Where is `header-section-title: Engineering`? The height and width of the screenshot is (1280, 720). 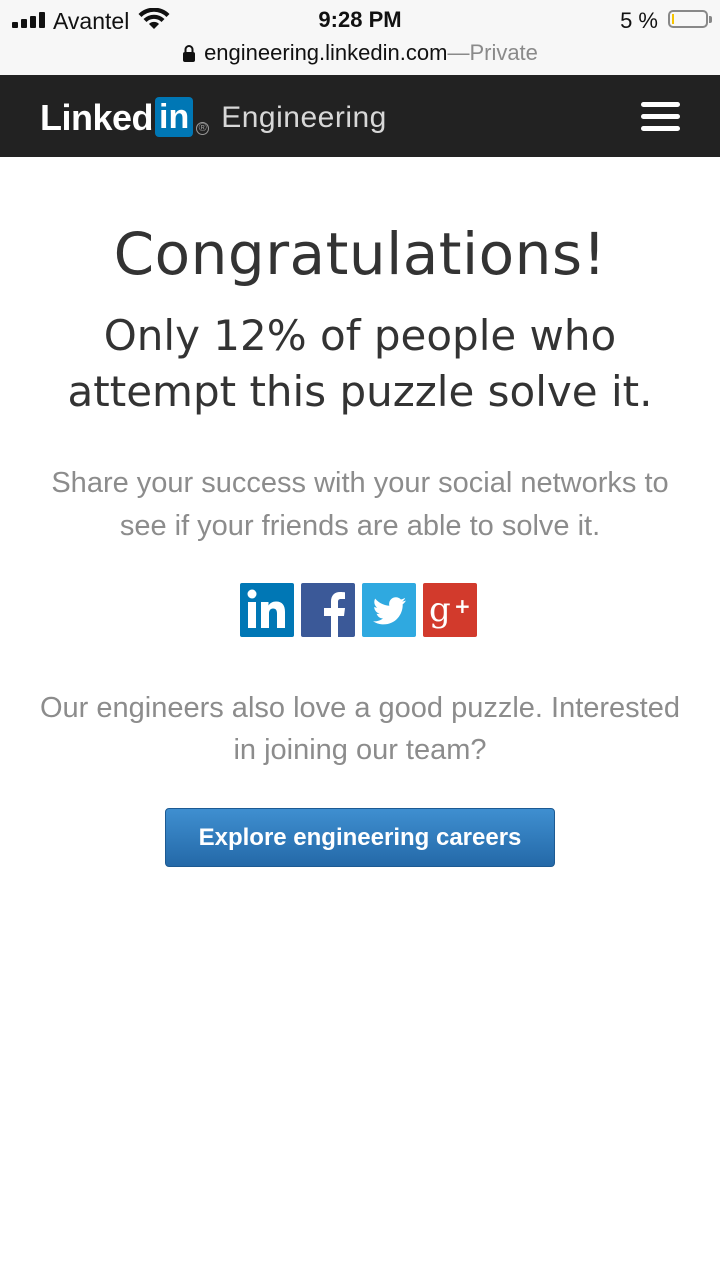
header-section-title: Engineering is located at coordinates (304, 117).